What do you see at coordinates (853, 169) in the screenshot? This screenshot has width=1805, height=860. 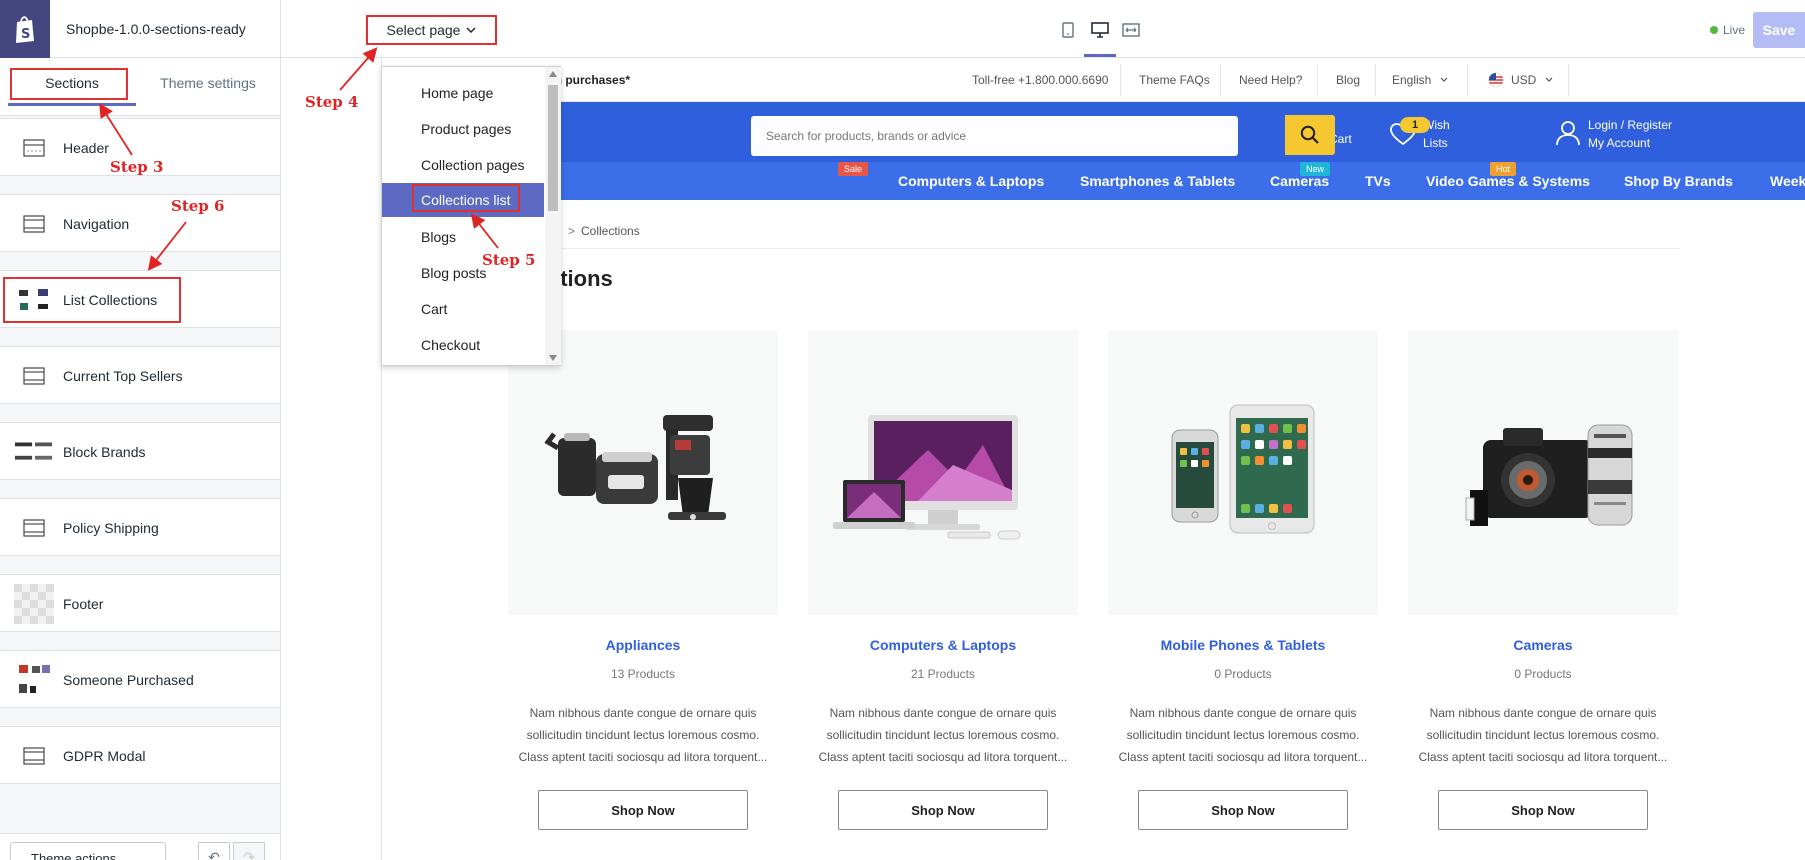 I see `sale-tag: Sale` at bounding box center [853, 169].